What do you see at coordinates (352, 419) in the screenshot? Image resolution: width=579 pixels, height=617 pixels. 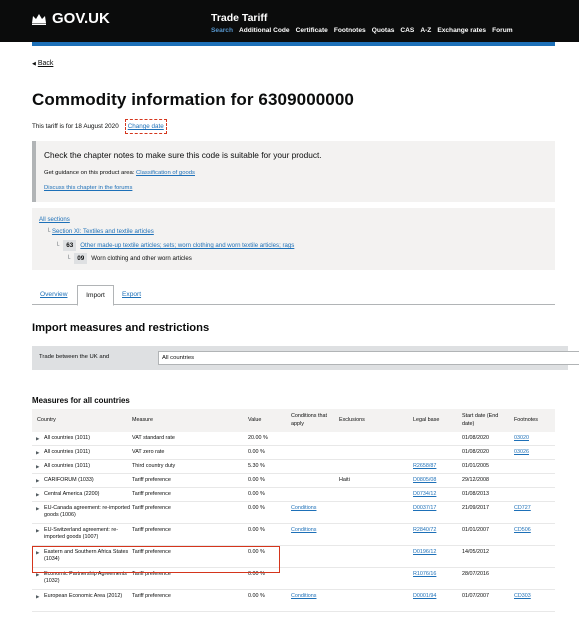 I see `col-exclusions: Exclusions` at bounding box center [352, 419].